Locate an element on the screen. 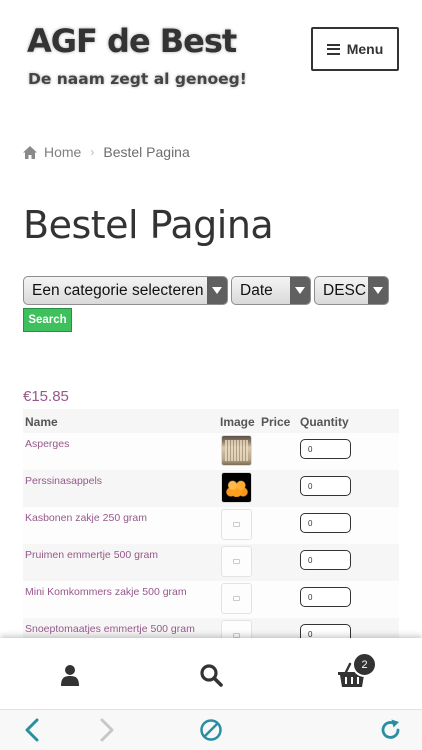  reload-button is located at coordinates (391, 730).